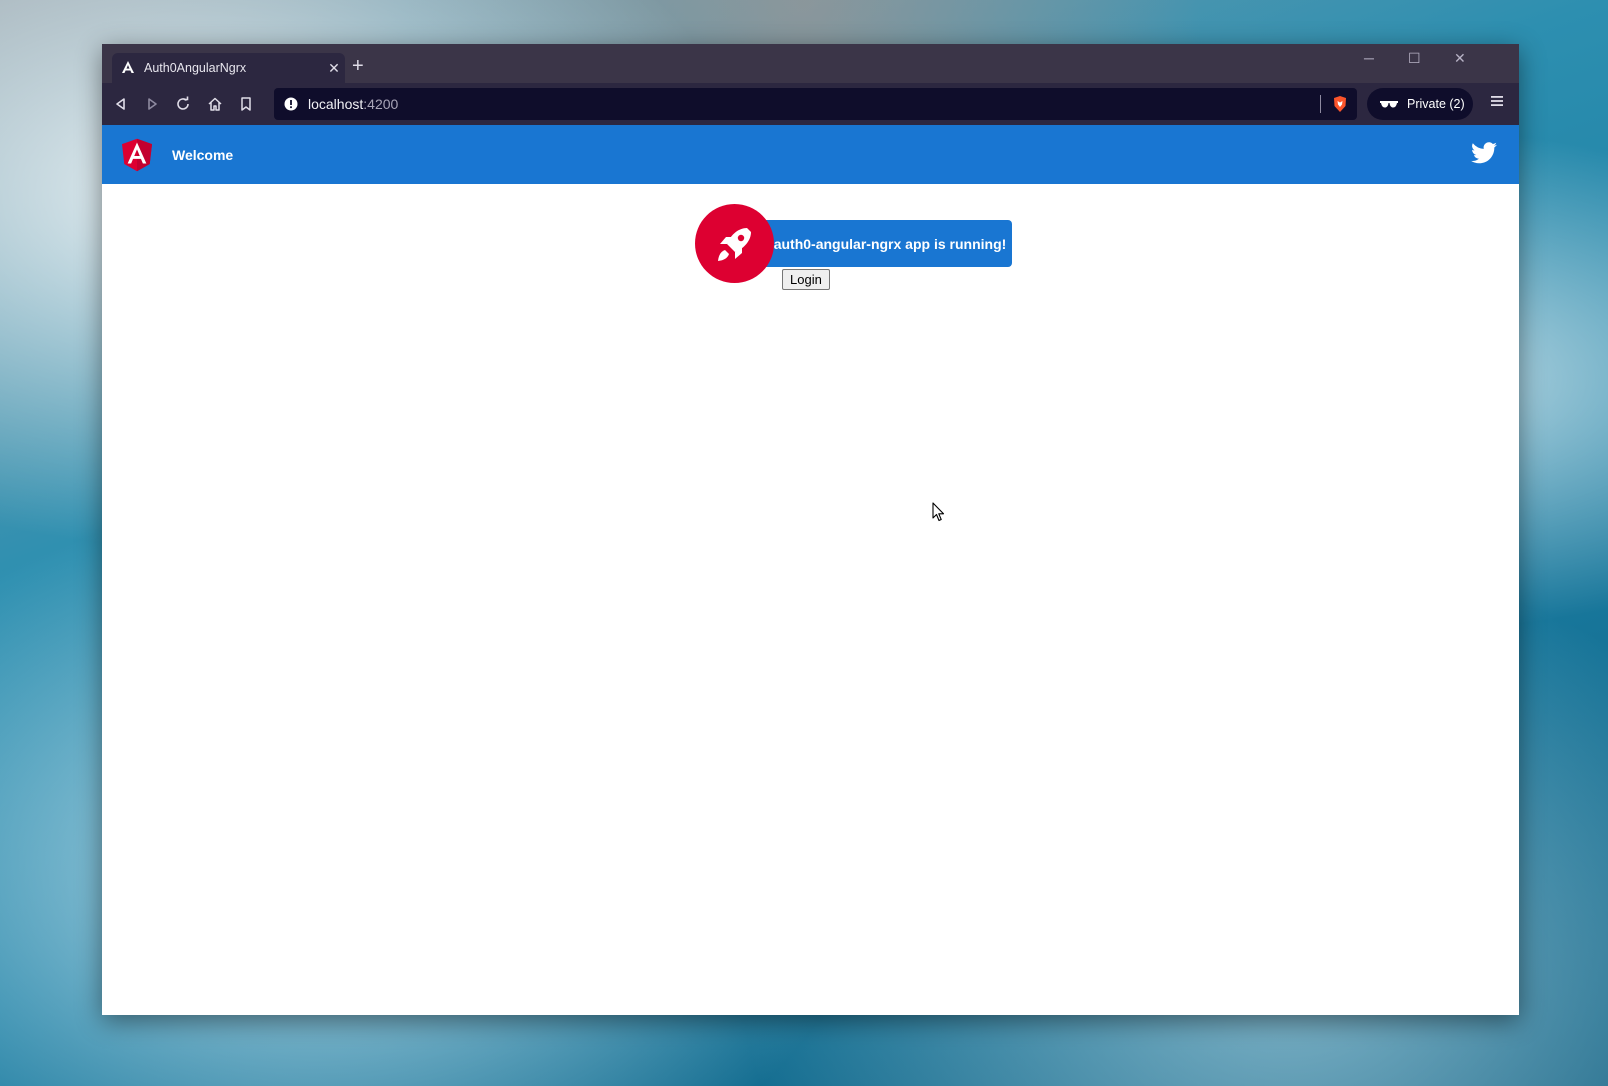 This screenshot has width=1608, height=1086. Describe the element at coordinates (938, 512) in the screenshot. I see `mouse-cursor-icon` at that location.